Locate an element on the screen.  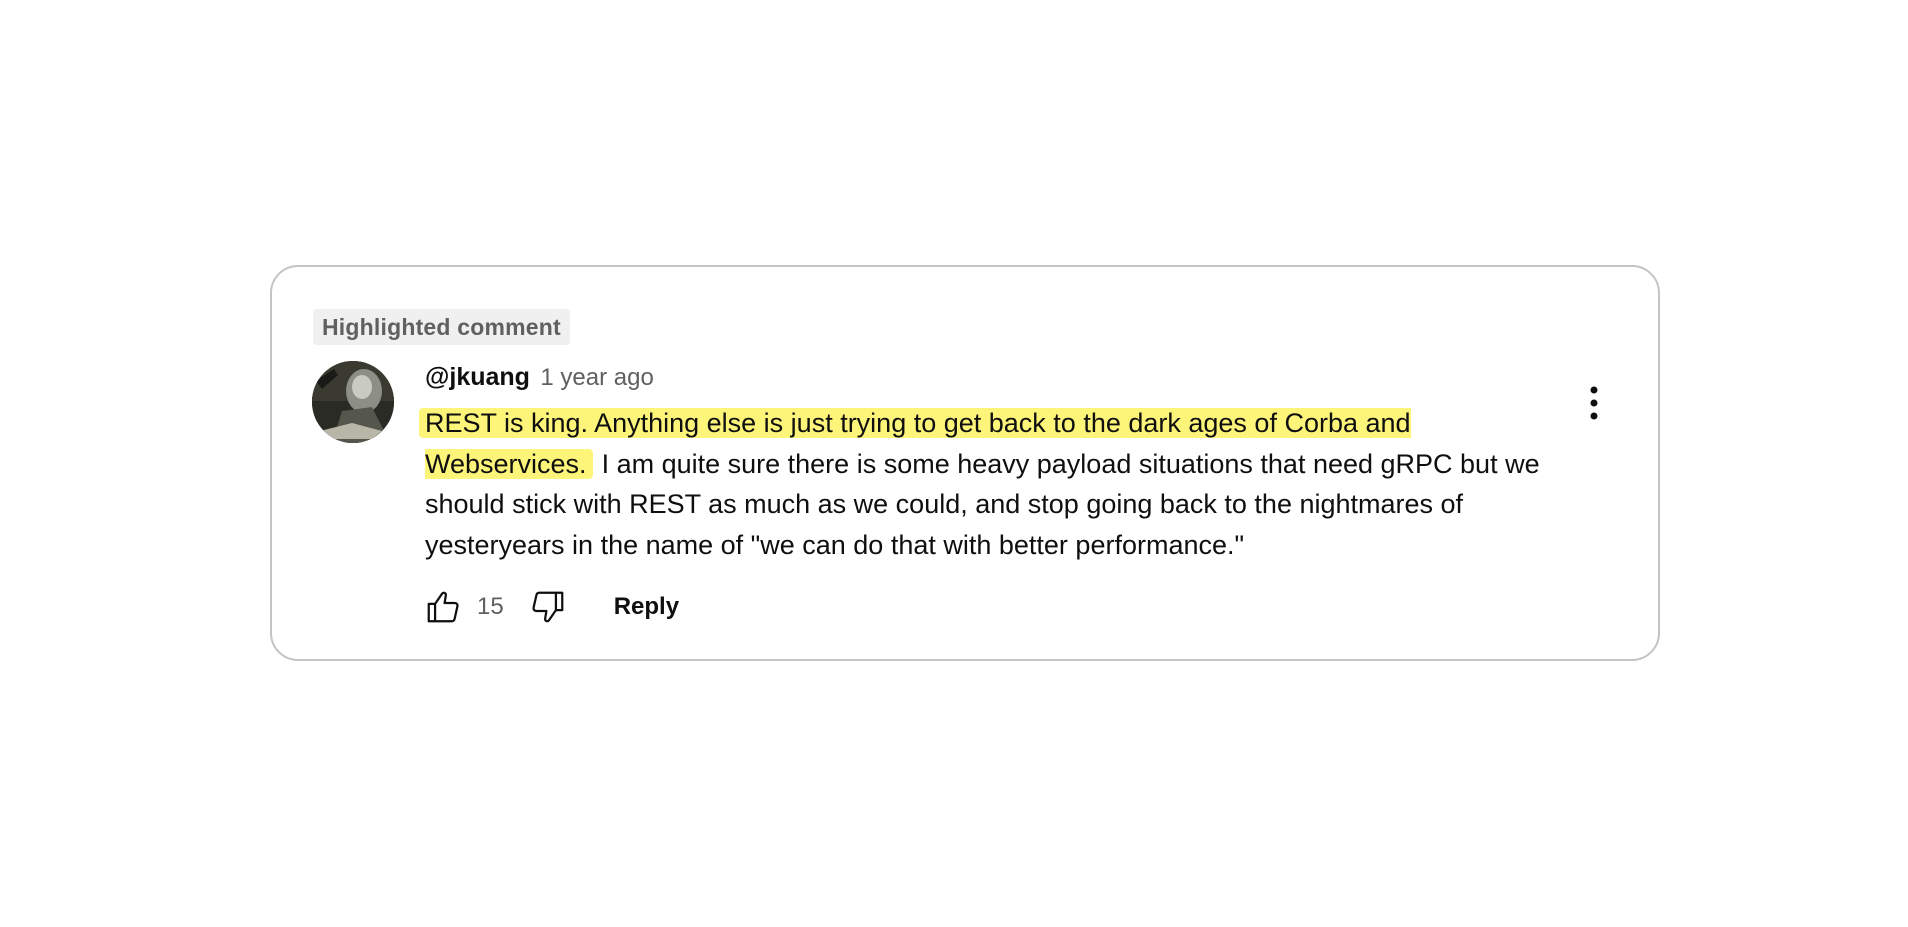
comment-timestamp: 1 year ago is located at coordinates (596, 377).